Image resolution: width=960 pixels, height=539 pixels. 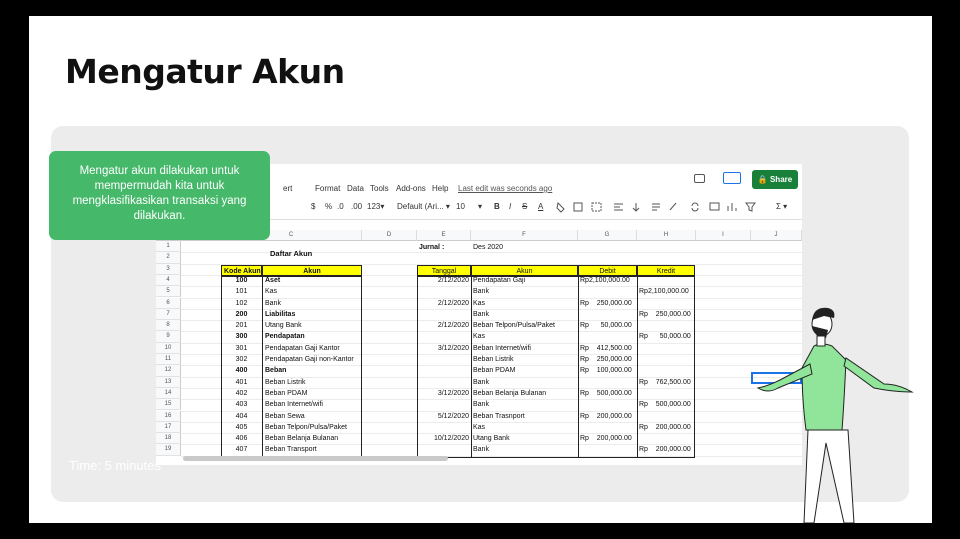 I want to click on link-icon, so click(x=695, y=207).